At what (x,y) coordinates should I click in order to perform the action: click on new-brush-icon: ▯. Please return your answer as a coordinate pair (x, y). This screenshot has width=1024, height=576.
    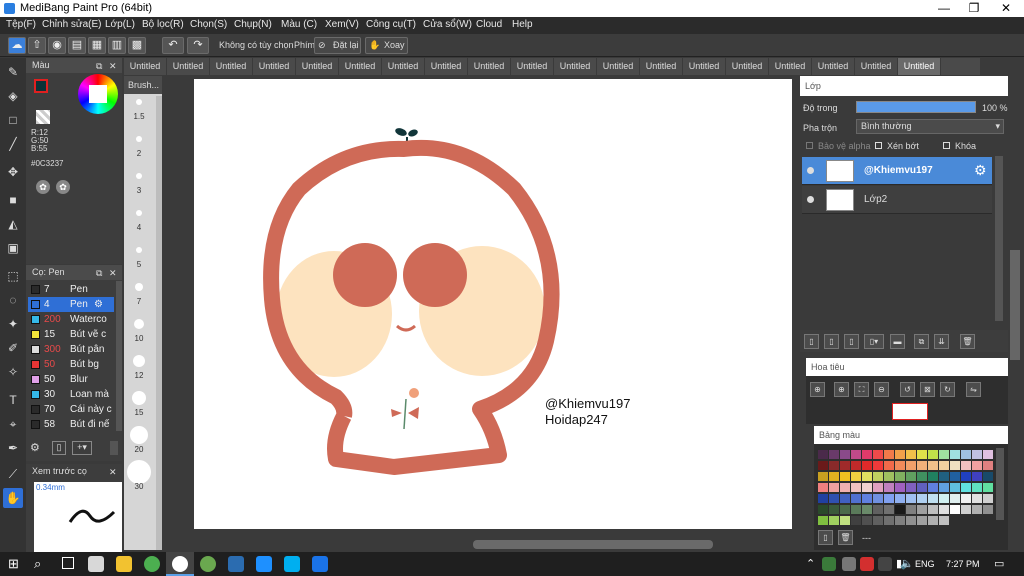
    Looking at the image, I should click on (59, 448).